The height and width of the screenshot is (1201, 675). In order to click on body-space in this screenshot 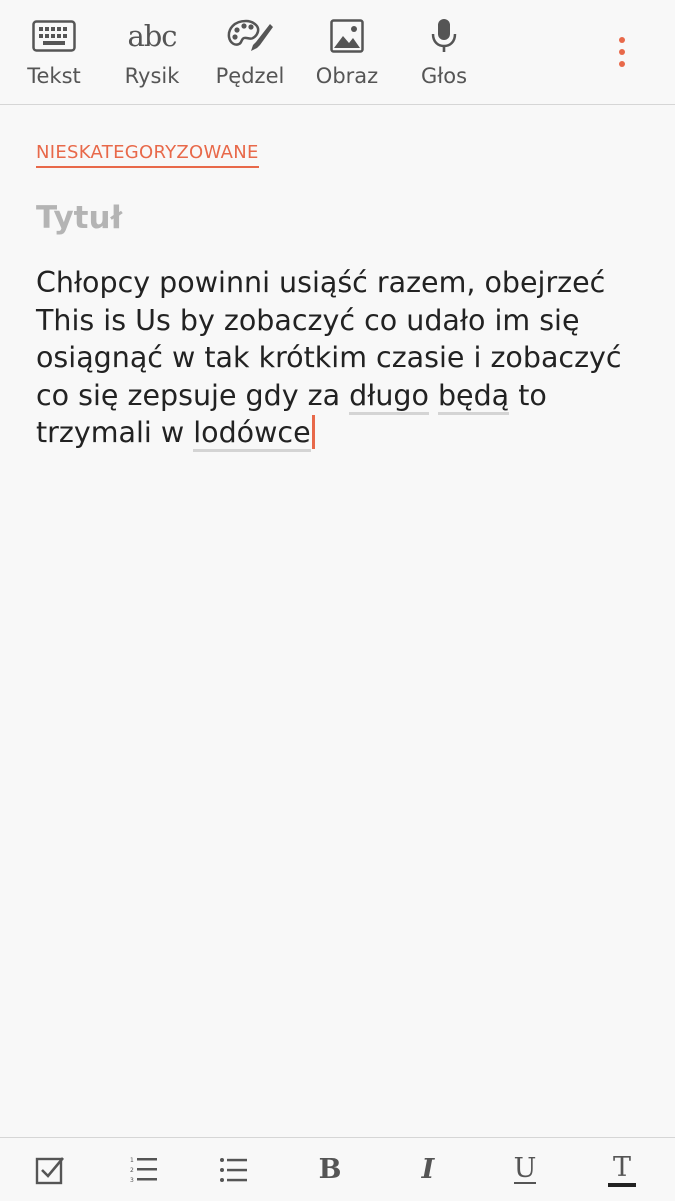, I will do `click(433, 395)`.